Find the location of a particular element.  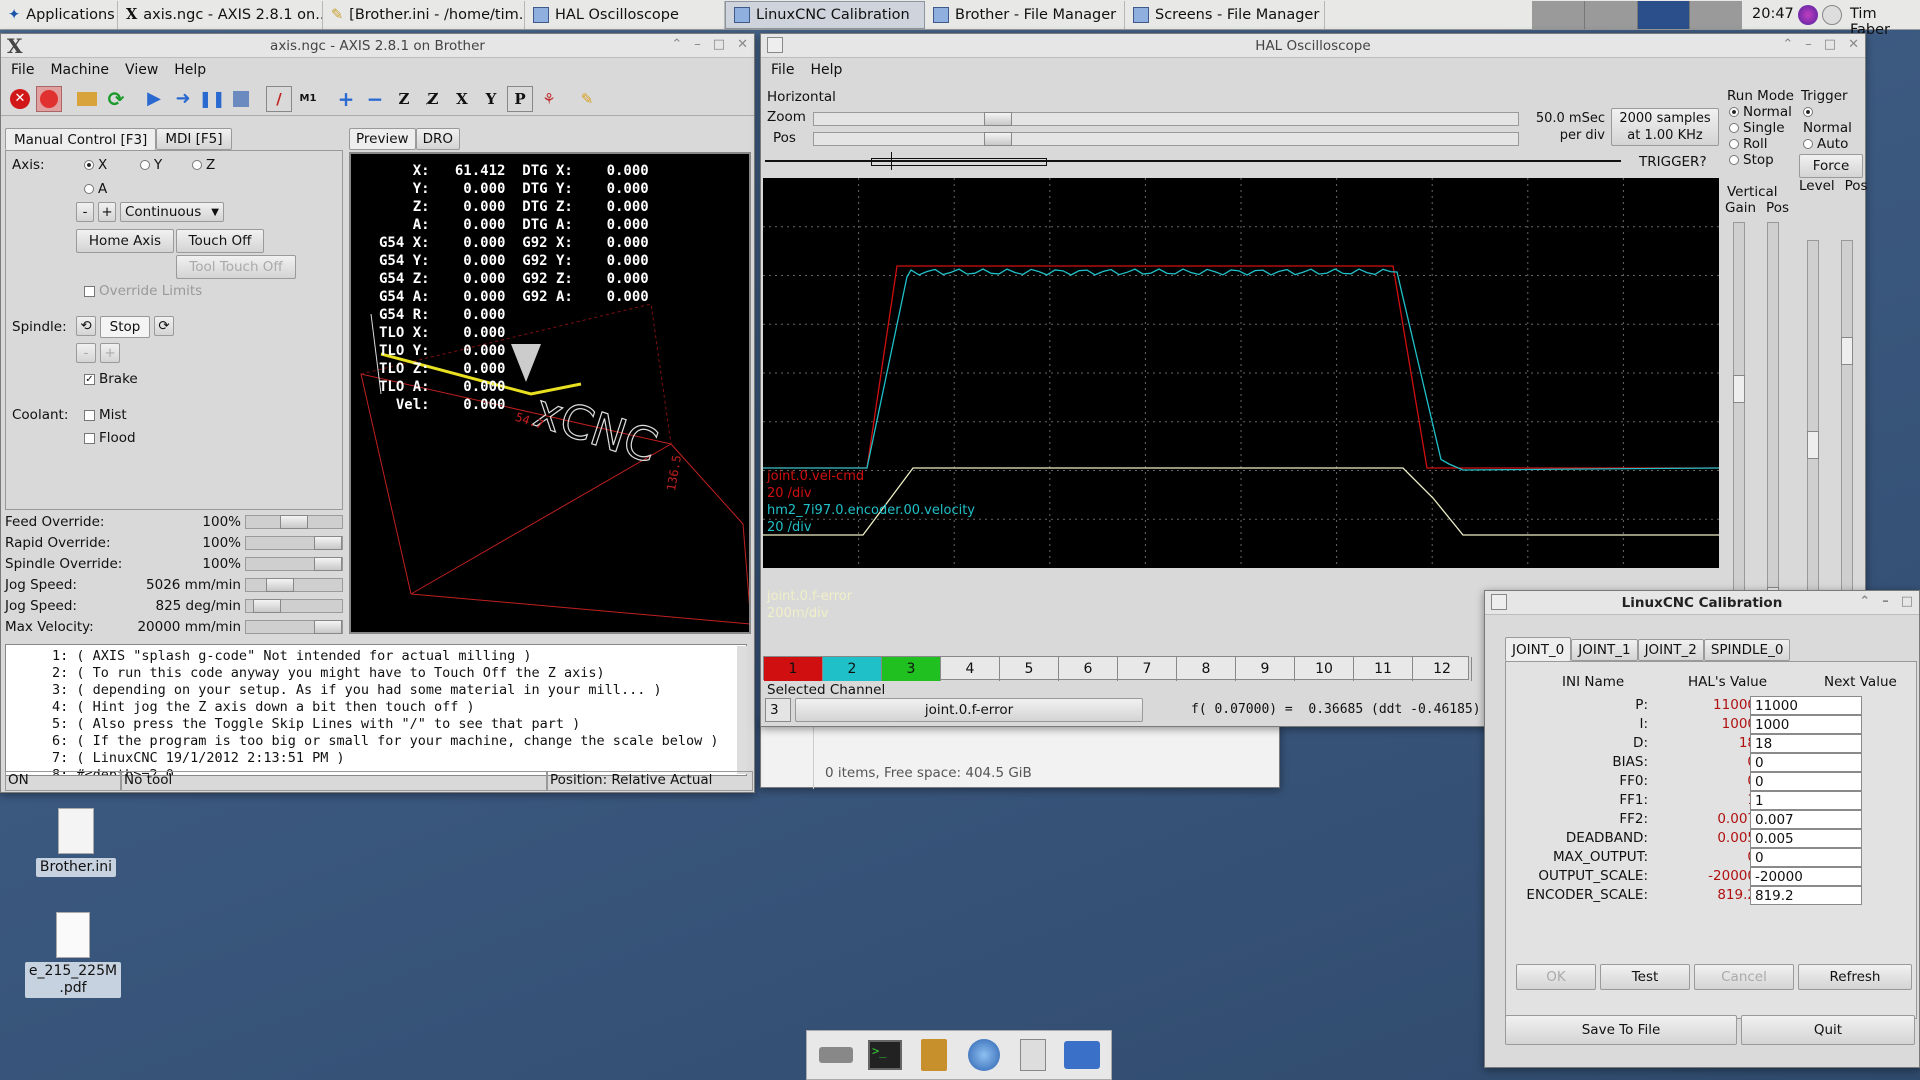

tab-preview: Preview is located at coordinates (382, 139).